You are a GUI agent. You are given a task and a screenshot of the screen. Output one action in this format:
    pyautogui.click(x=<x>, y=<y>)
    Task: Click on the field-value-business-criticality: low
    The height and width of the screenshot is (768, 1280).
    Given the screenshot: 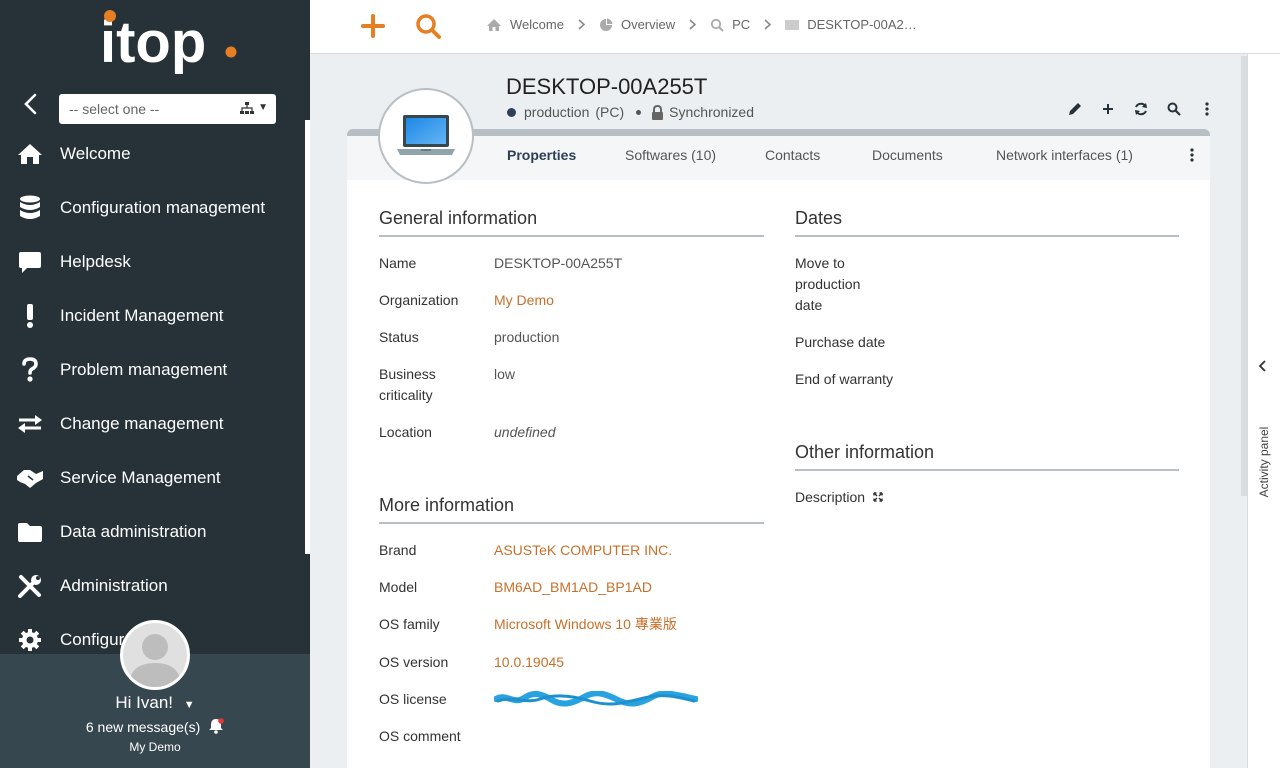 What is the action you would take?
    pyautogui.click(x=505, y=374)
    